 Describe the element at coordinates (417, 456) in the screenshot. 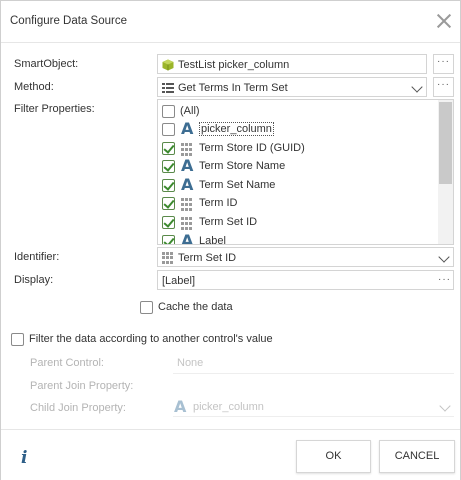

I see `cancel-button: CANCEL` at that location.